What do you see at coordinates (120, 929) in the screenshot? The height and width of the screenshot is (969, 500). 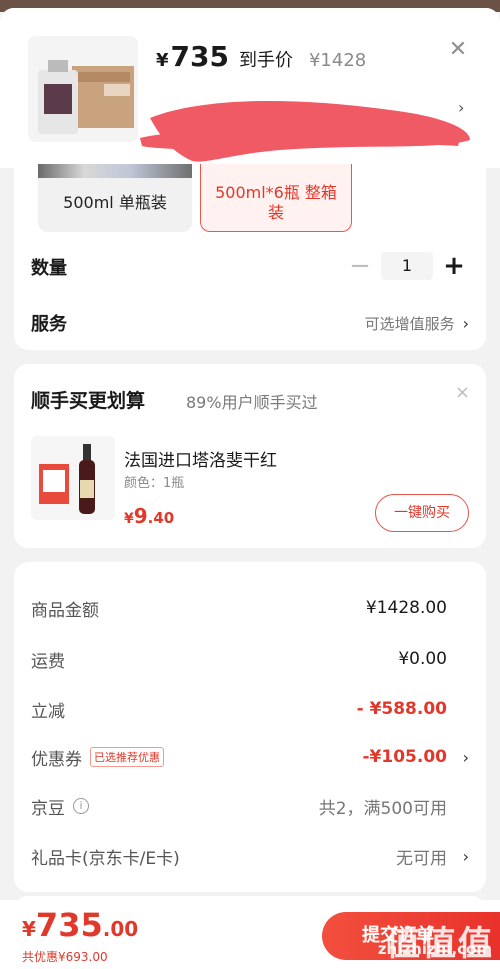 I see `total-price-dec: .00` at bounding box center [120, 929].